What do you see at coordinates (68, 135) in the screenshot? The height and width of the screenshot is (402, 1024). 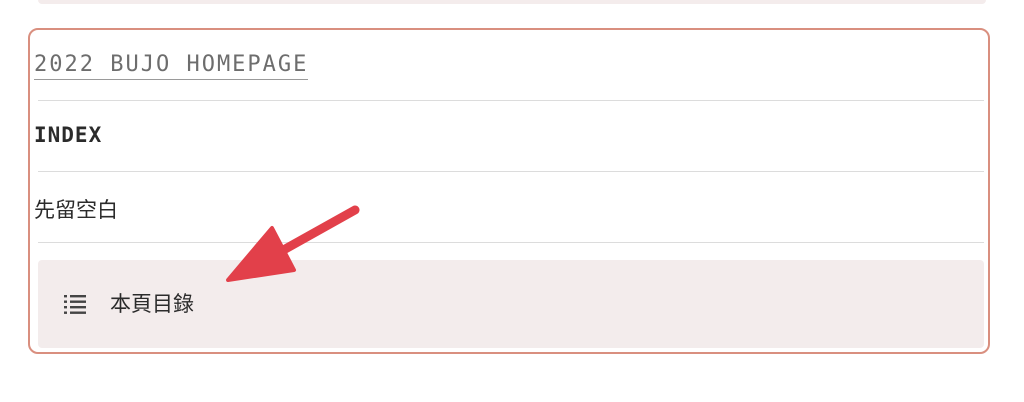 I see `index-heading: INDEX` at bounding box center [68, 135].